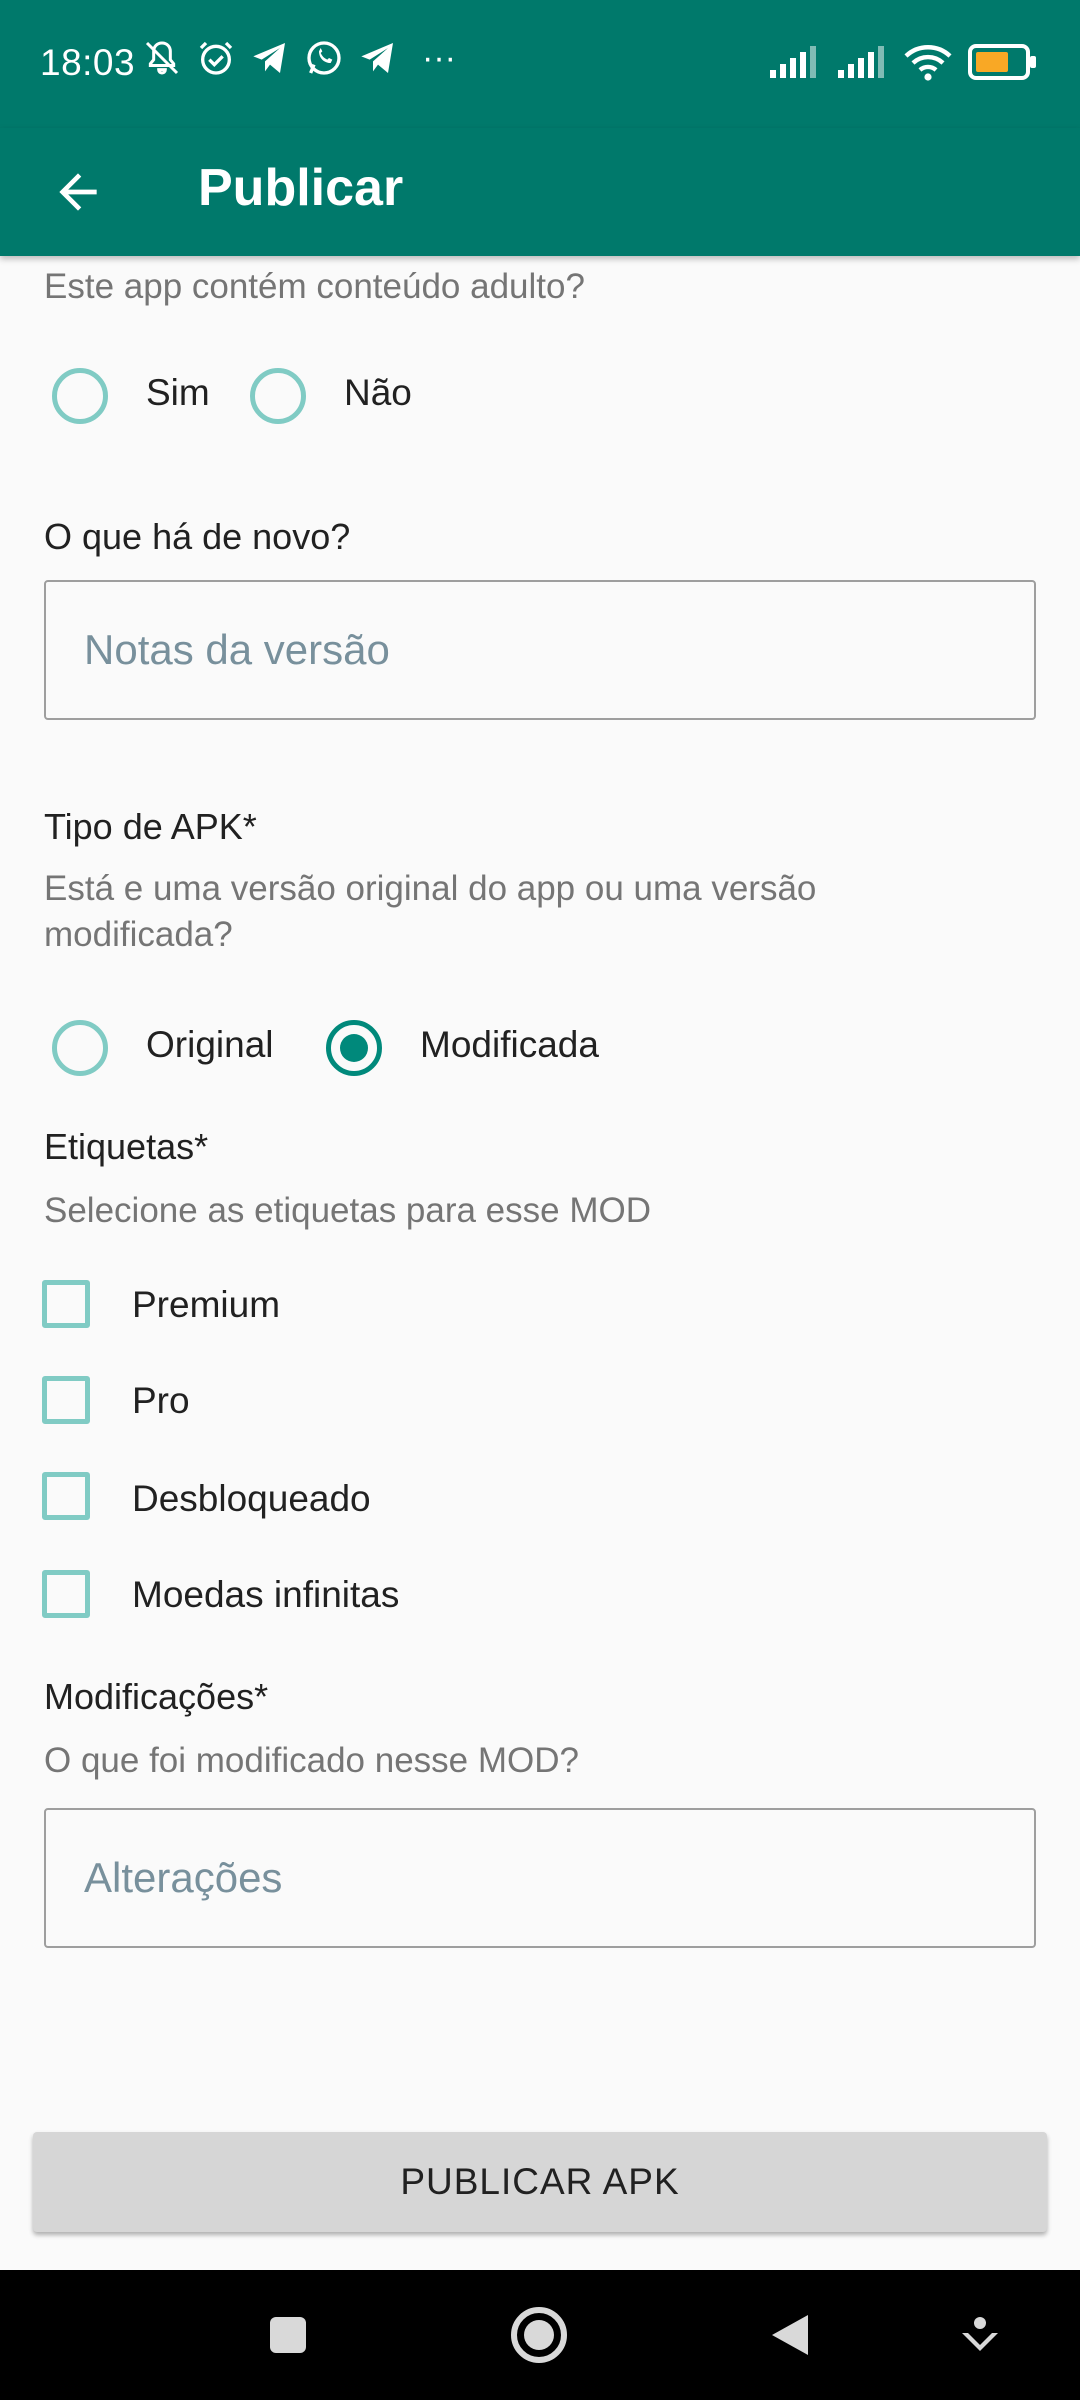 Image resolution: width=1080 pixels, height=2400 pixels. I want to click on changes-input, so click(534, 1878).